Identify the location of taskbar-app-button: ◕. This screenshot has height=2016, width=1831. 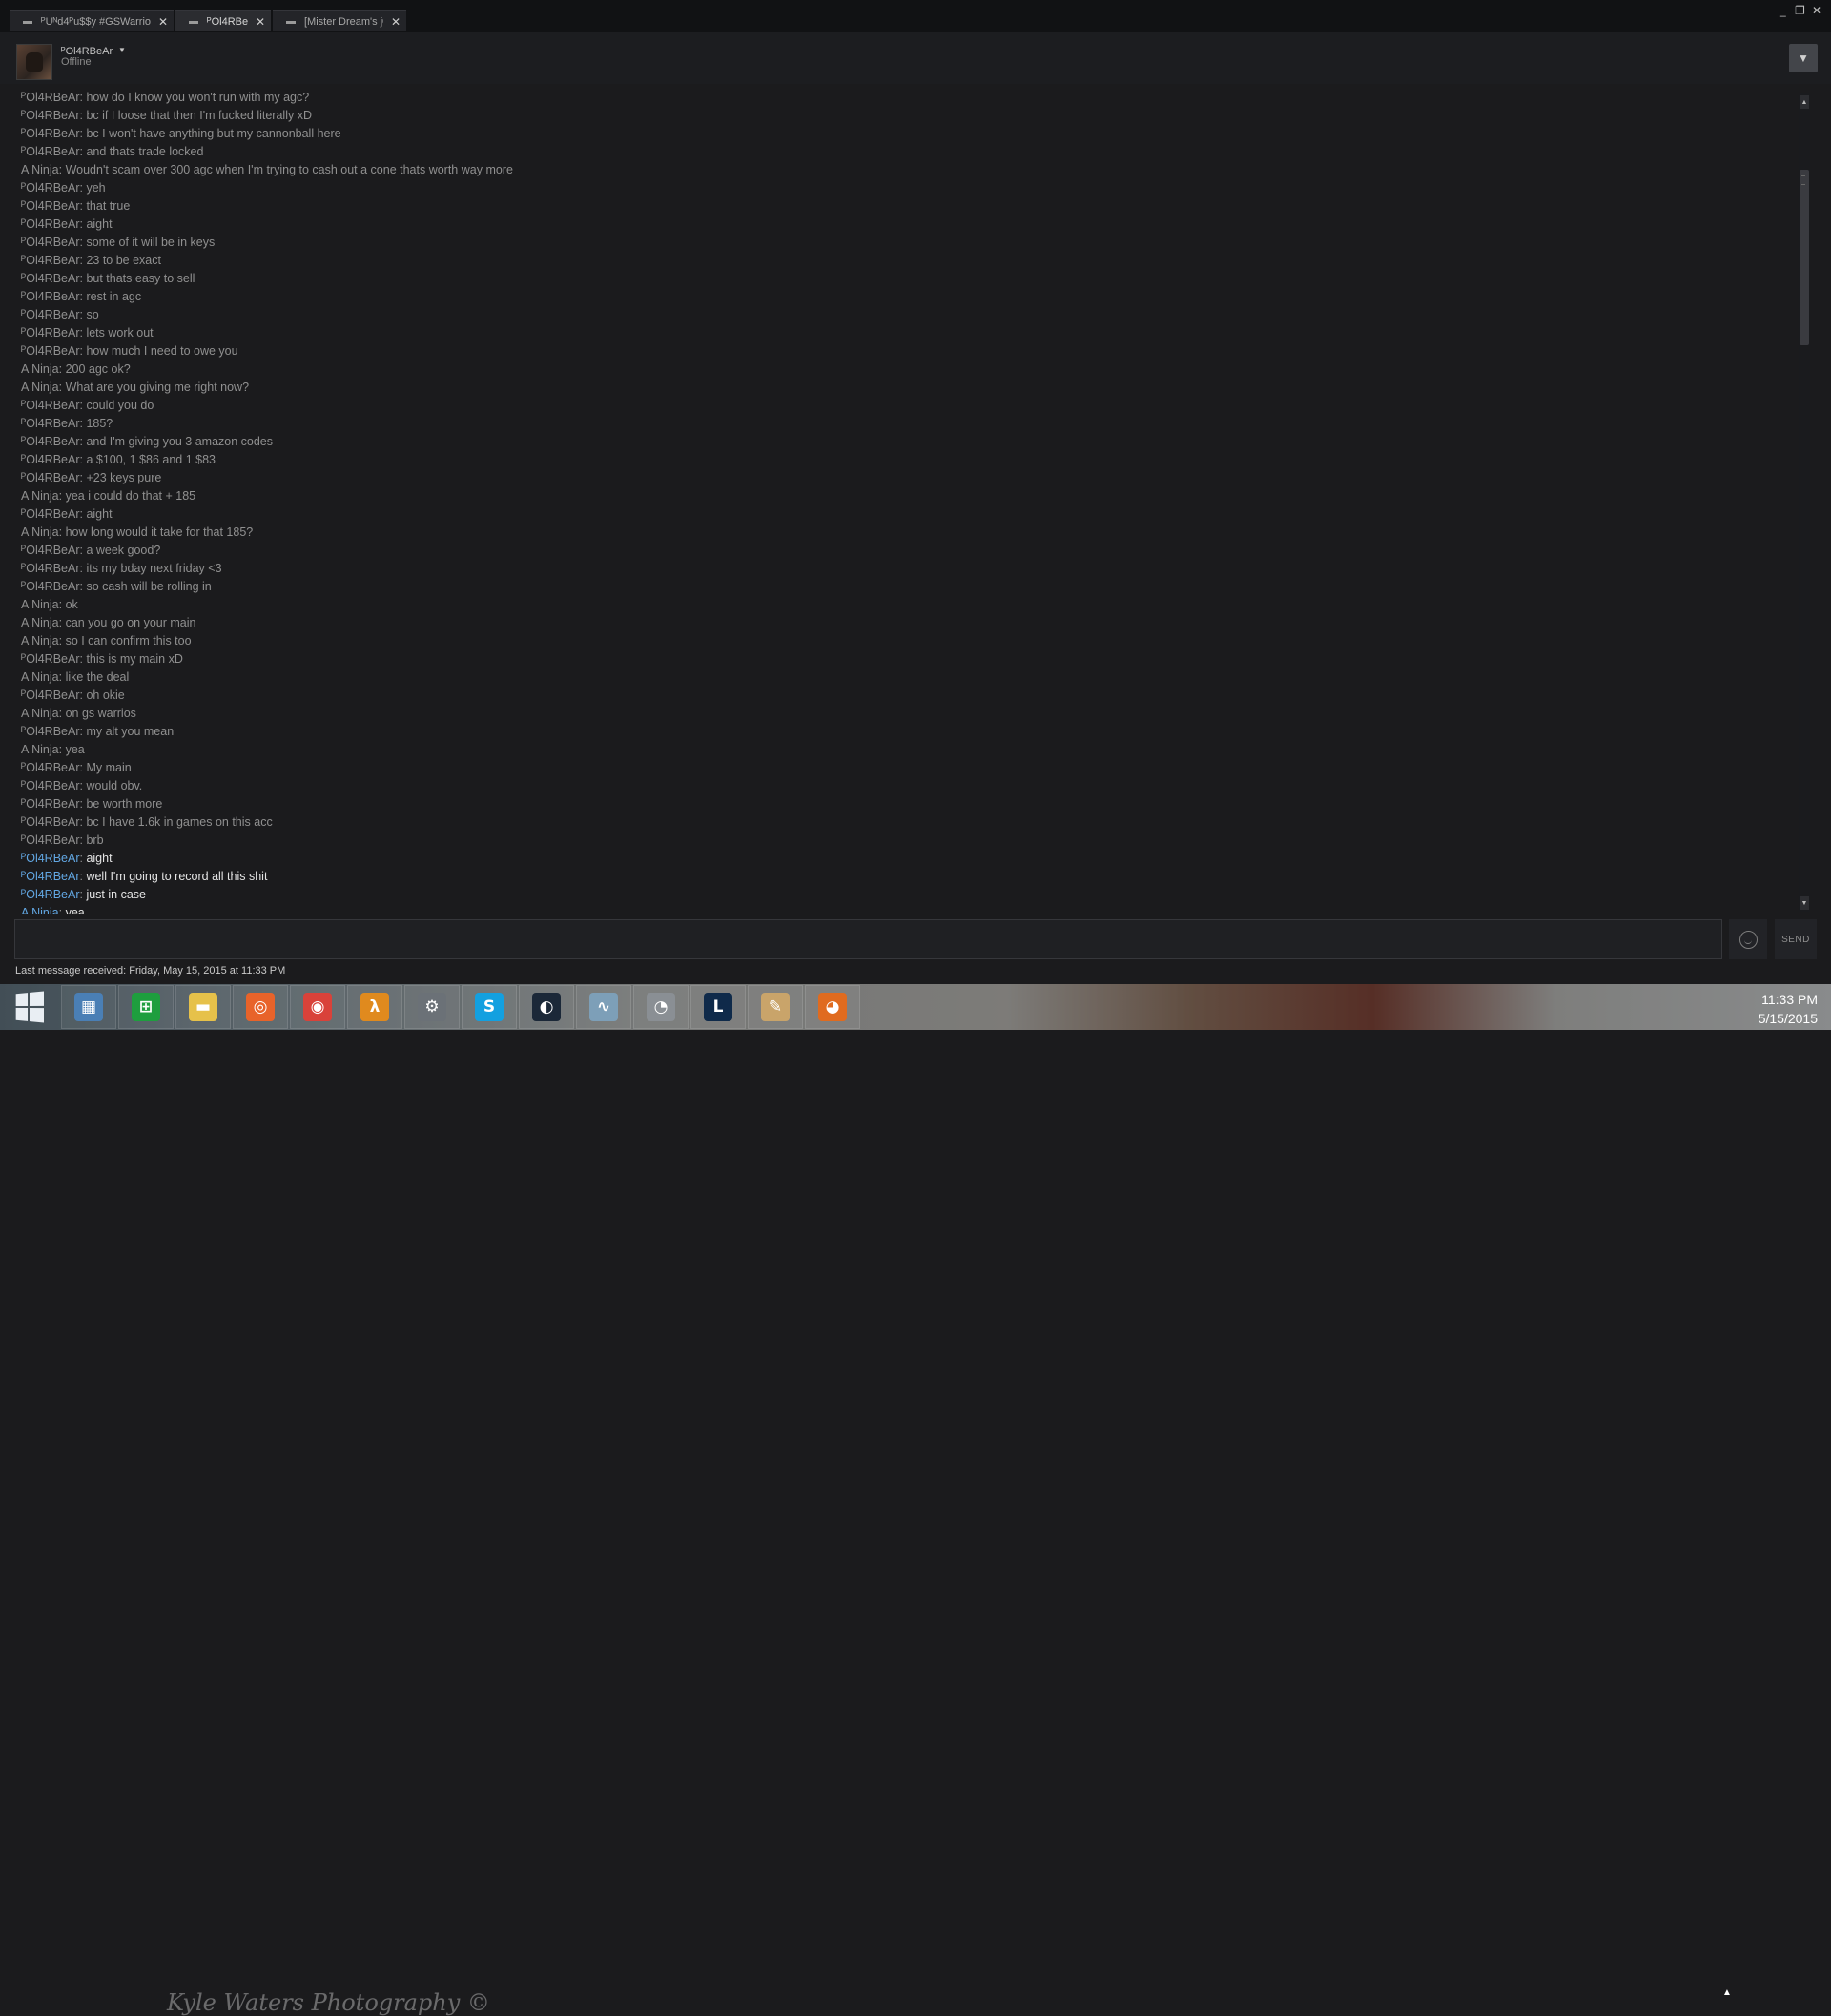
(833, 1007).